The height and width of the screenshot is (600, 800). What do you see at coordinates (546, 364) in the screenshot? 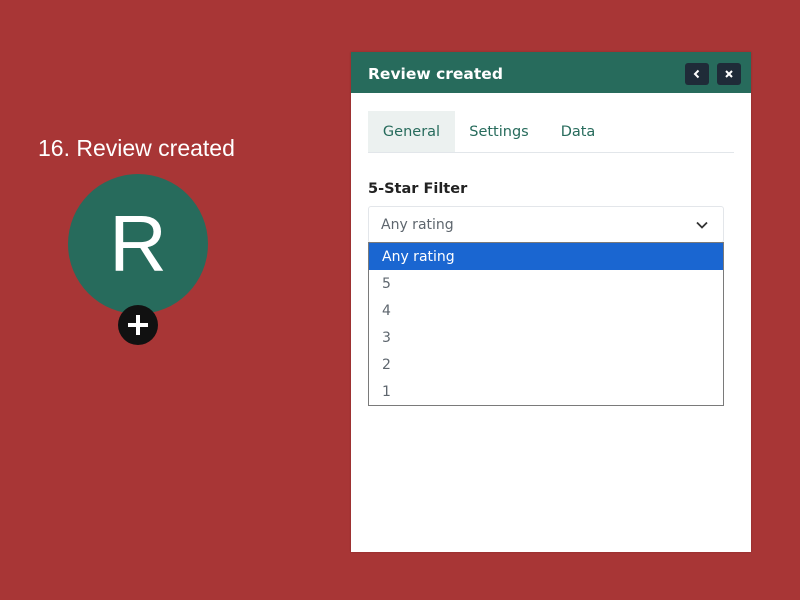
I see `option-2: 2` at bounding box center [546, 364].